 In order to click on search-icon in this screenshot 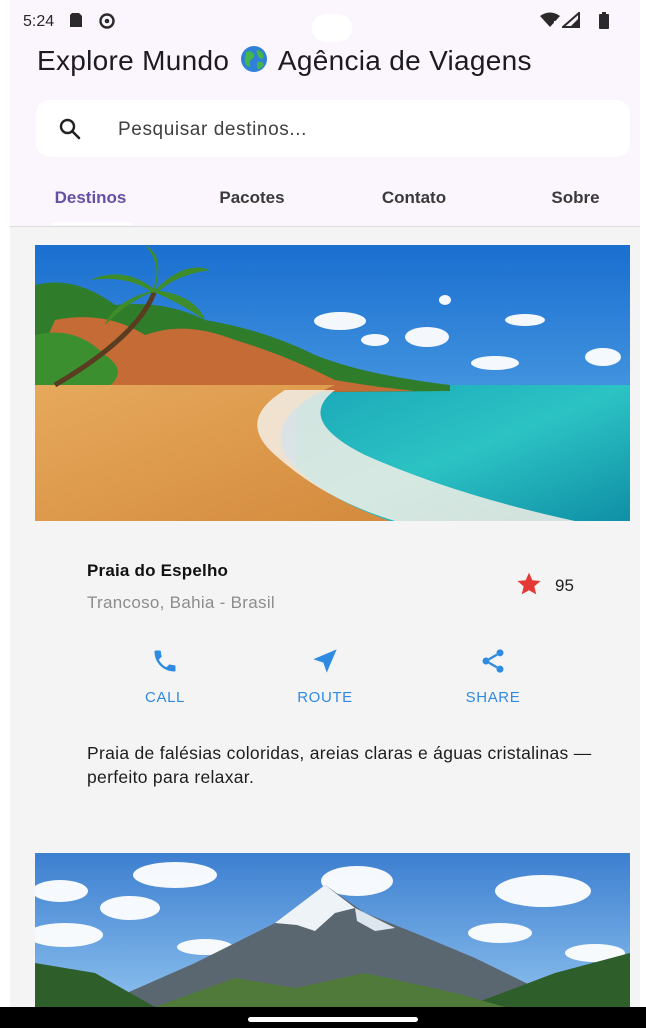, I will do `click(70, 131)`.